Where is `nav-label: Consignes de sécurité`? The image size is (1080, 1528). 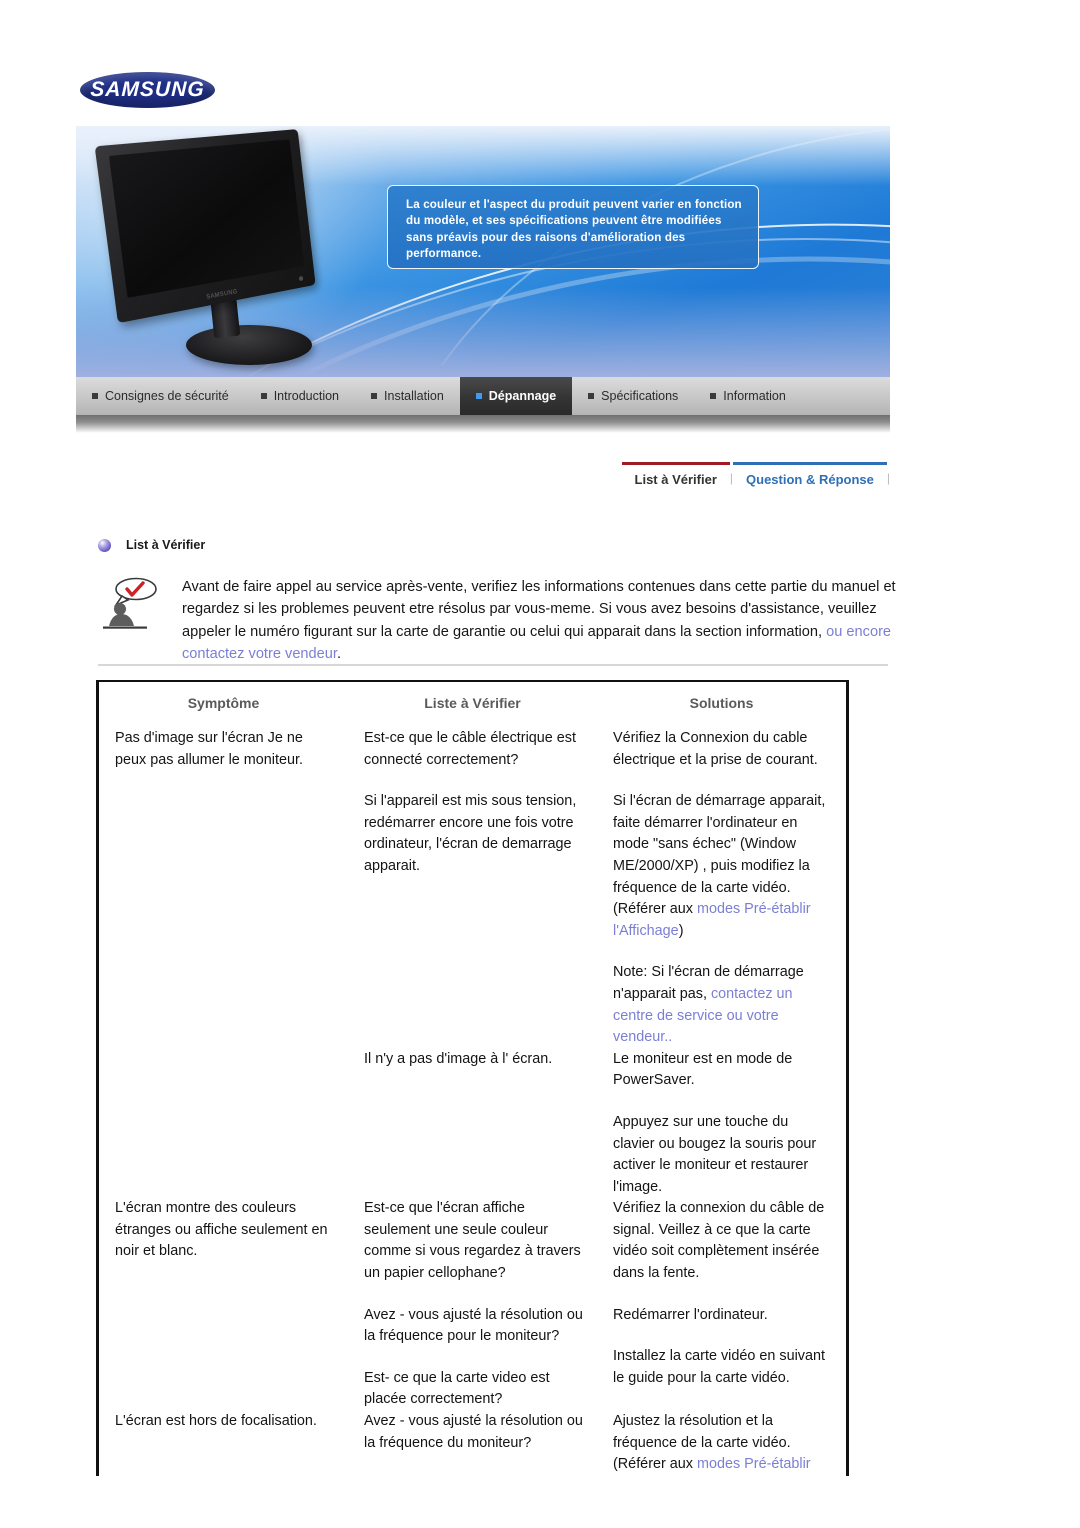
nav-label: Consignes de sécurité is located at coordinates (167, 396).